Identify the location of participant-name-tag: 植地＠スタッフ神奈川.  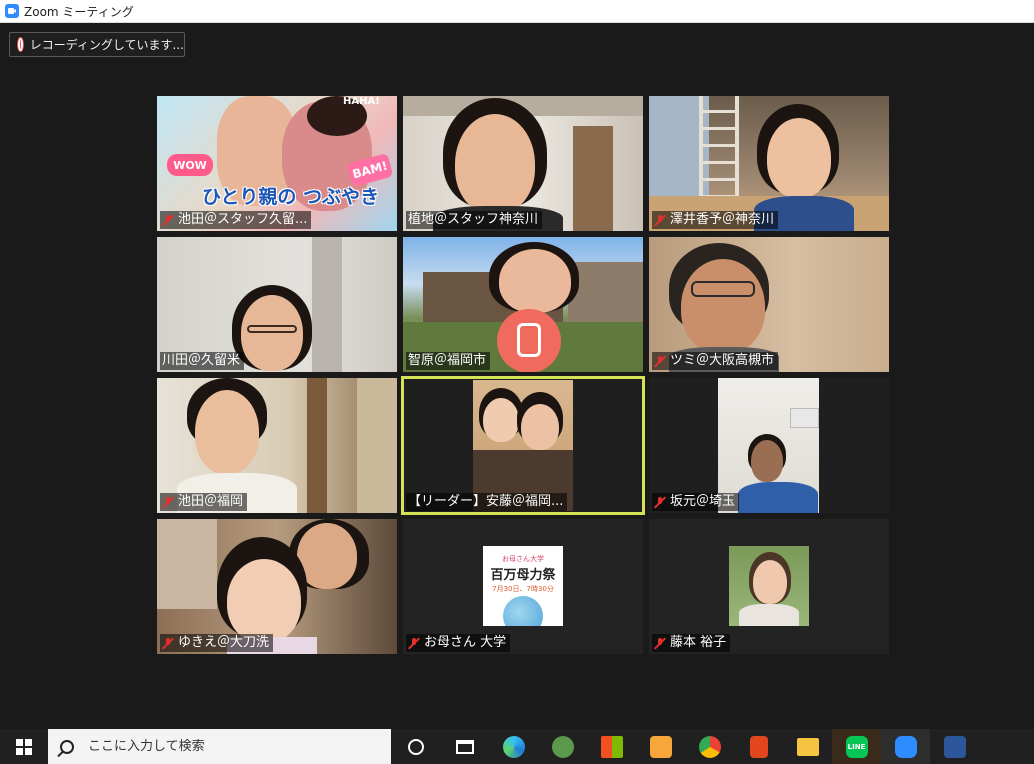
(474, 220).